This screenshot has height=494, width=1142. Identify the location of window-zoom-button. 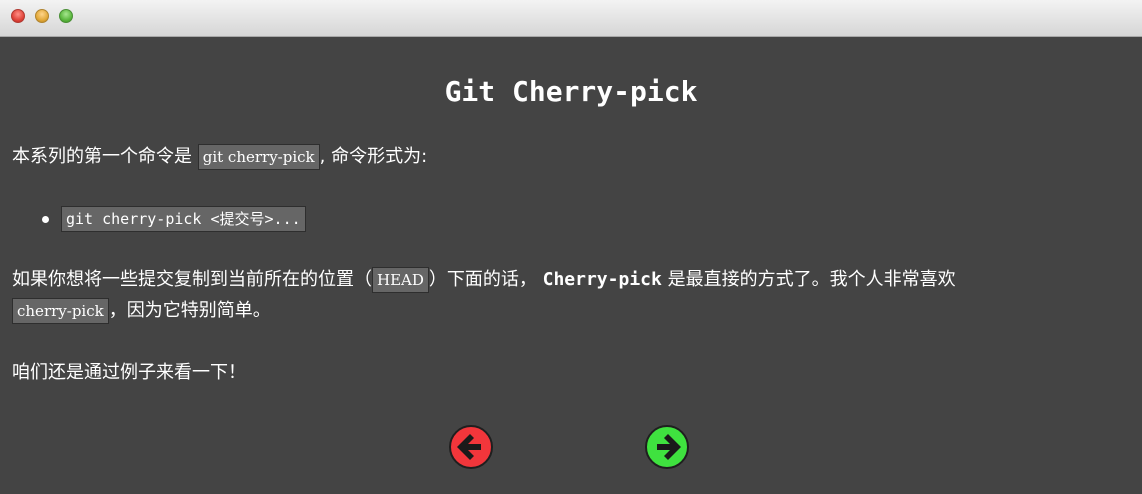
(66, 16).